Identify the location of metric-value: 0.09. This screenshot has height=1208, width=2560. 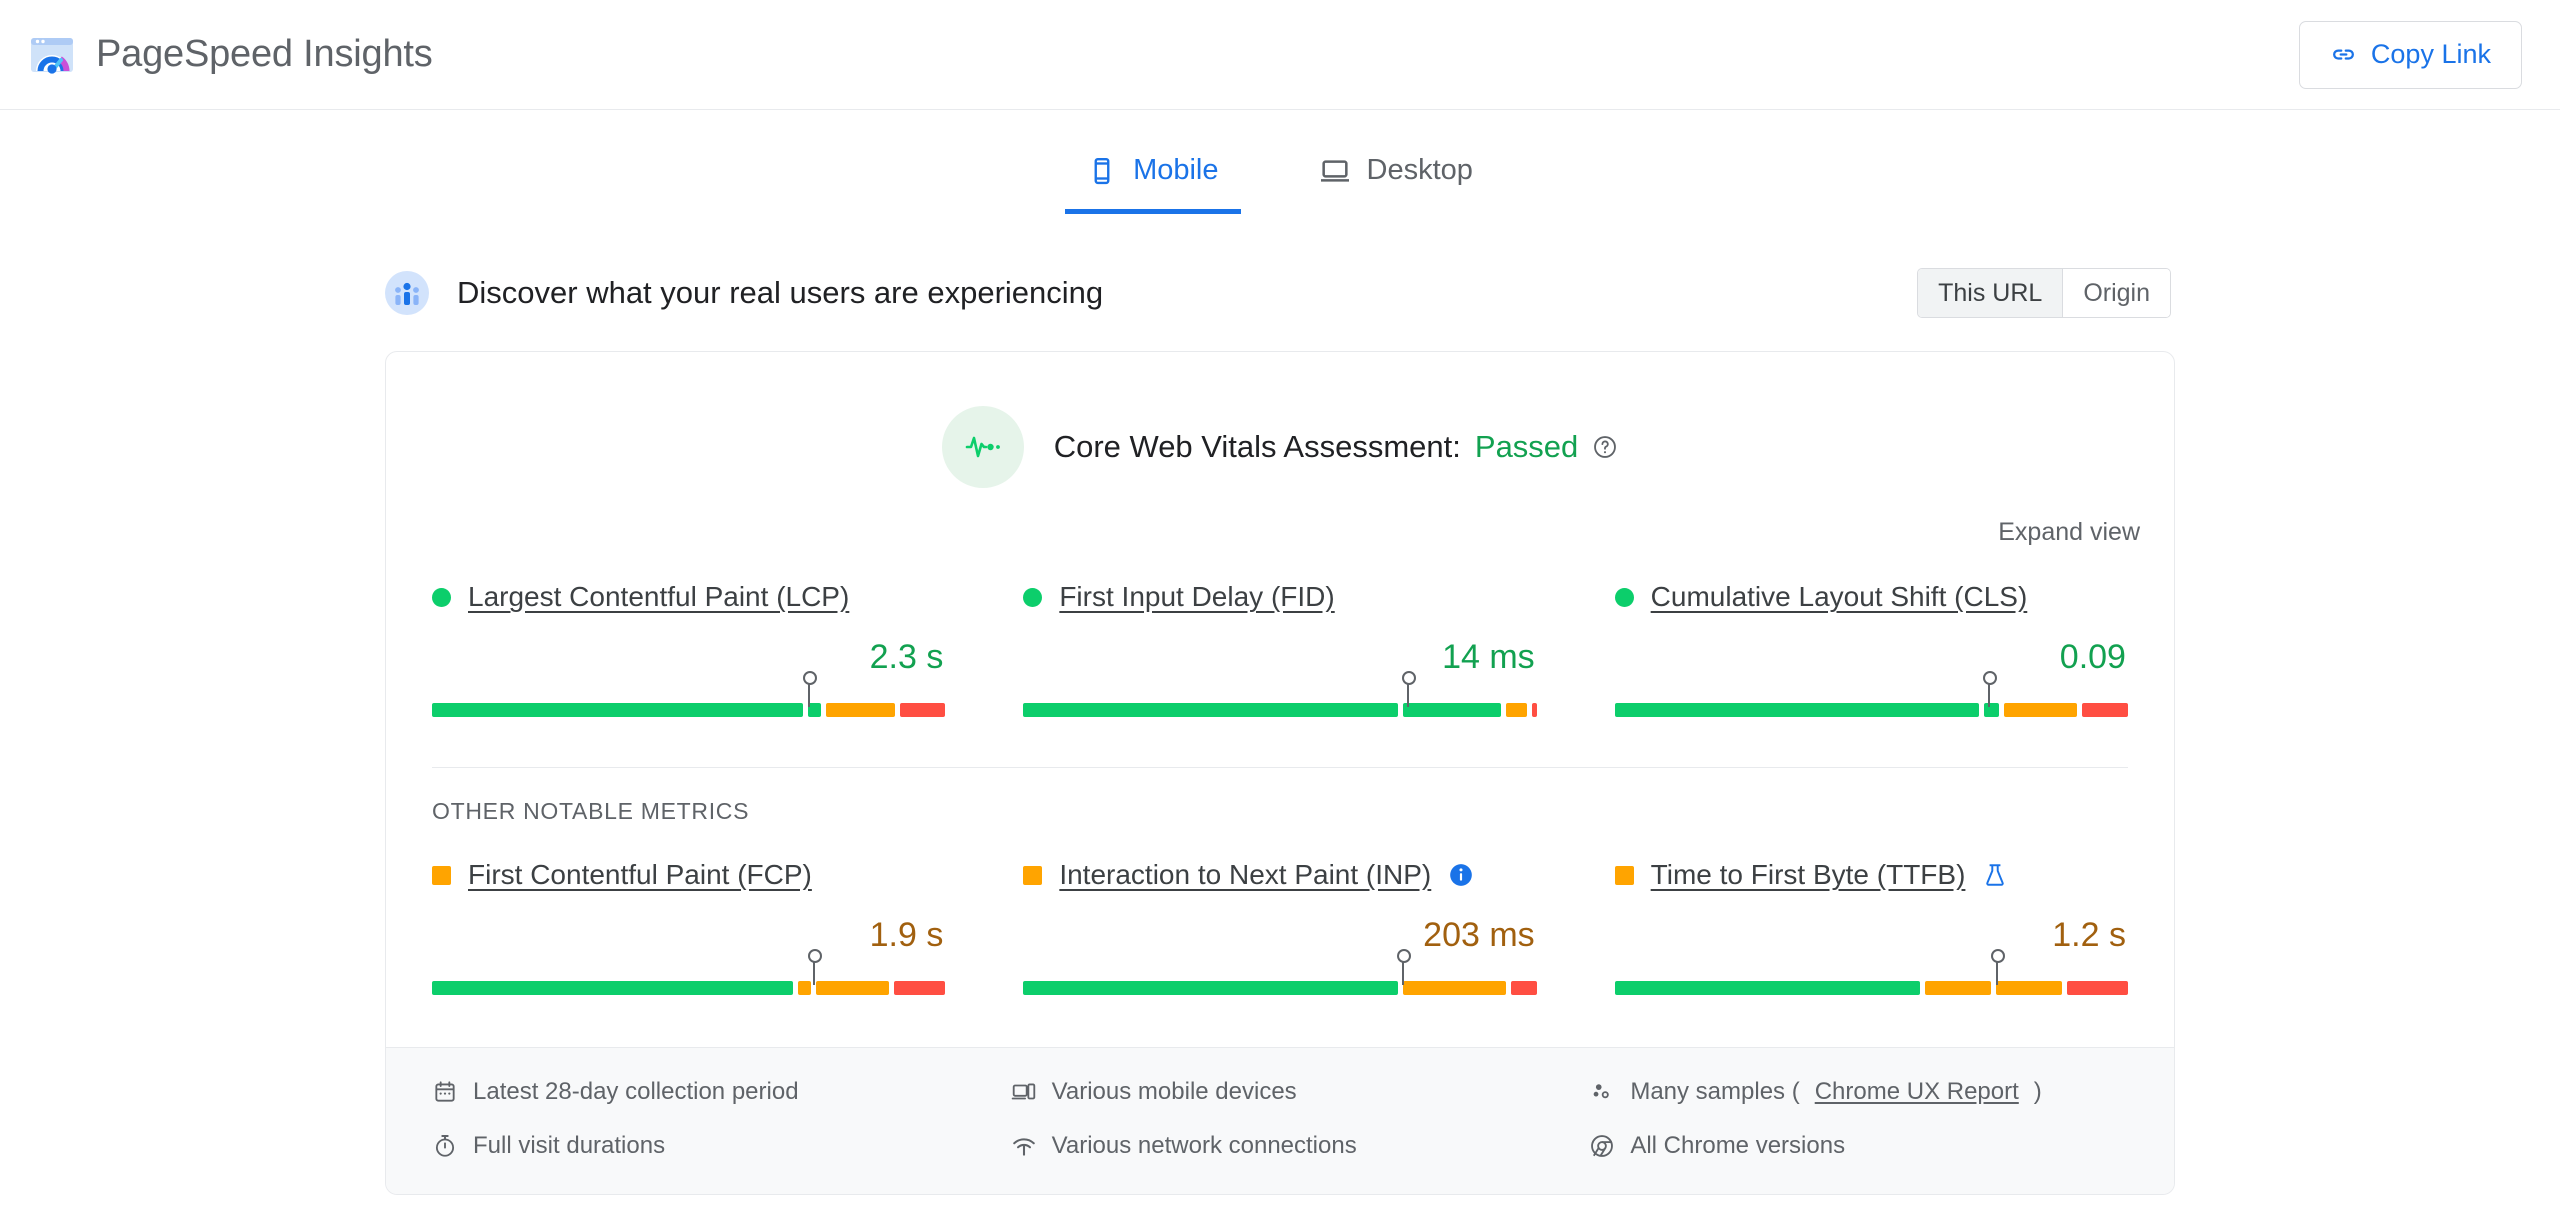
(2092, 657).